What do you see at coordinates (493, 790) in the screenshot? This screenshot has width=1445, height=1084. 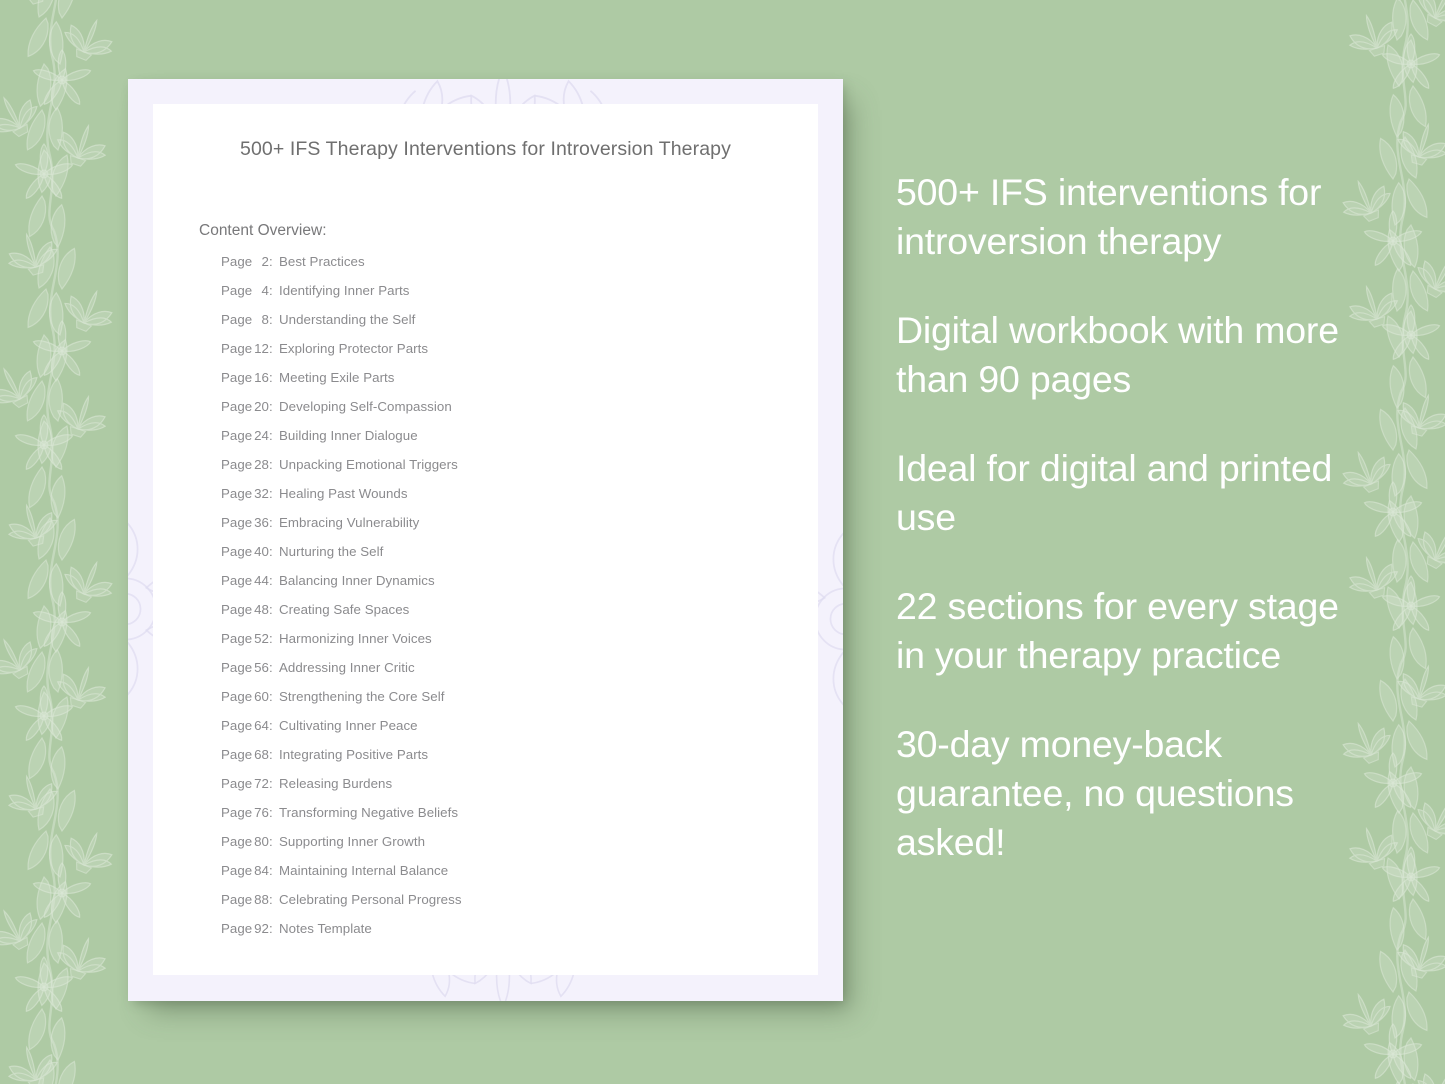 I see `toc-row: Page 72 : Releasing Burdens` at bounding box center [493, 790].